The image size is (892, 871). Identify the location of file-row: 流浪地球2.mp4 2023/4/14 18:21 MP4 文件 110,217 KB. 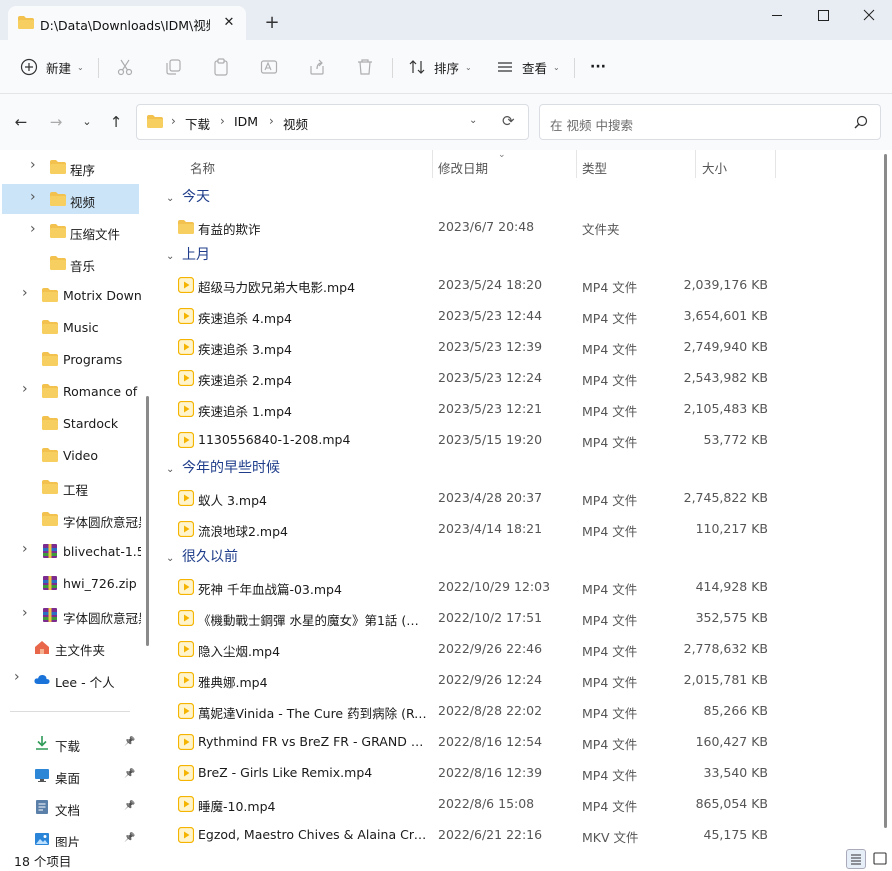
(522, 528).